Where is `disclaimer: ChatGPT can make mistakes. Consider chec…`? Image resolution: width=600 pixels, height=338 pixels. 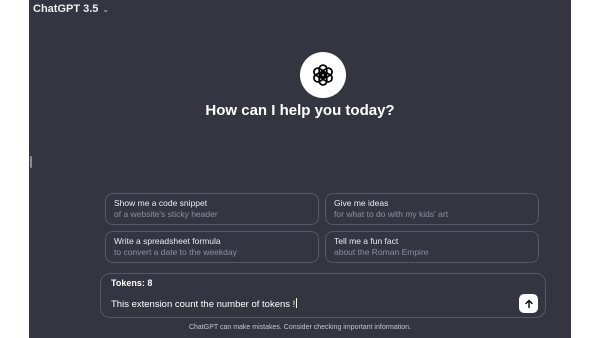 disclaimer: ChatGPT can make mistakes. Consider chec… is located at coordinates (300, 327).